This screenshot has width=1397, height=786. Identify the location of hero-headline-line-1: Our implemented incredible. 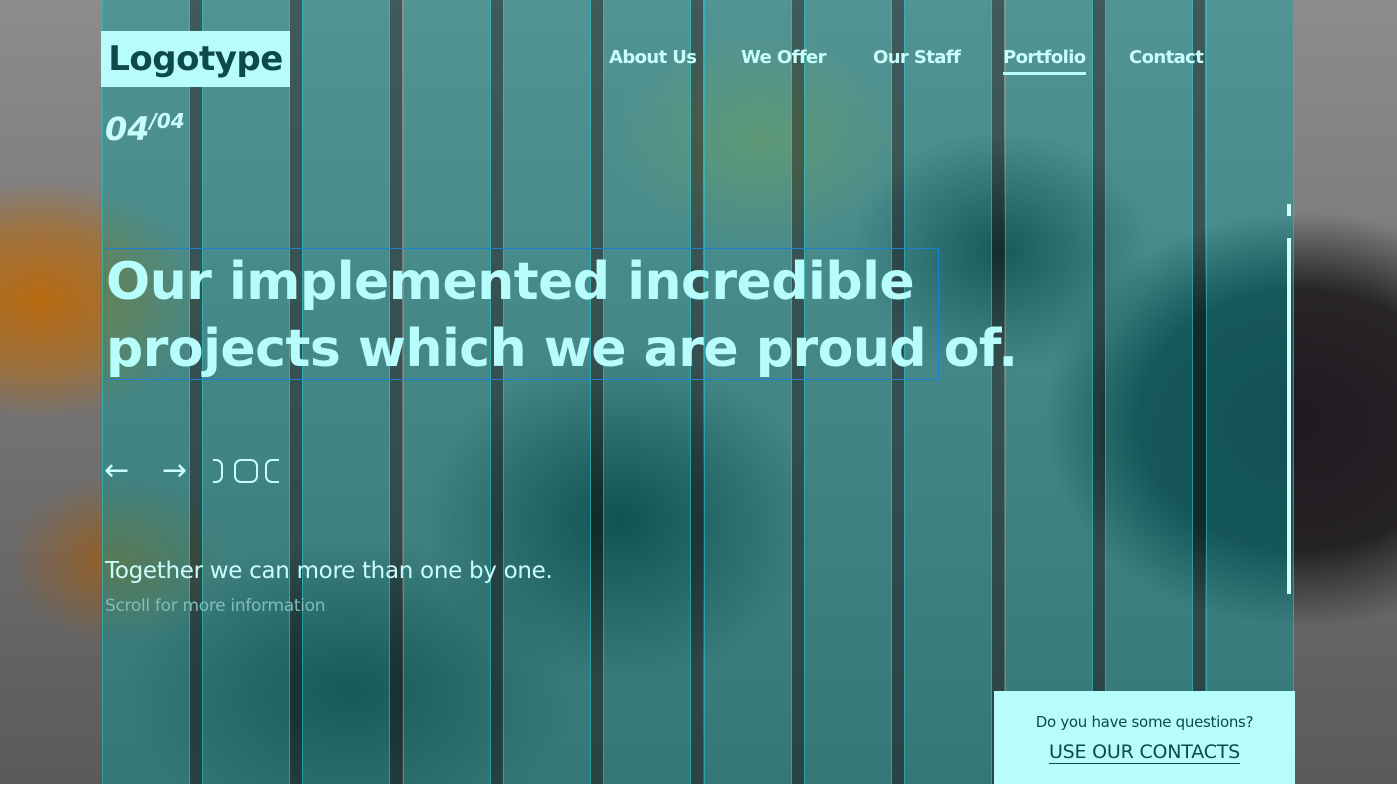
(510, 282).